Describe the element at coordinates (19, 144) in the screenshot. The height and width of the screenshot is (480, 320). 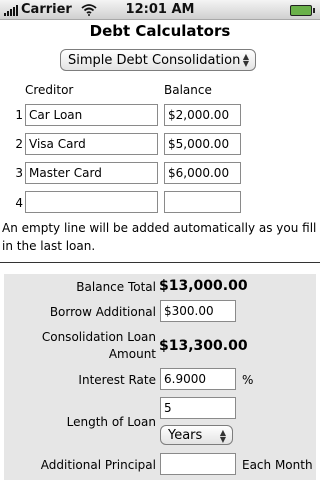
I see `row-number: 2` at that location.